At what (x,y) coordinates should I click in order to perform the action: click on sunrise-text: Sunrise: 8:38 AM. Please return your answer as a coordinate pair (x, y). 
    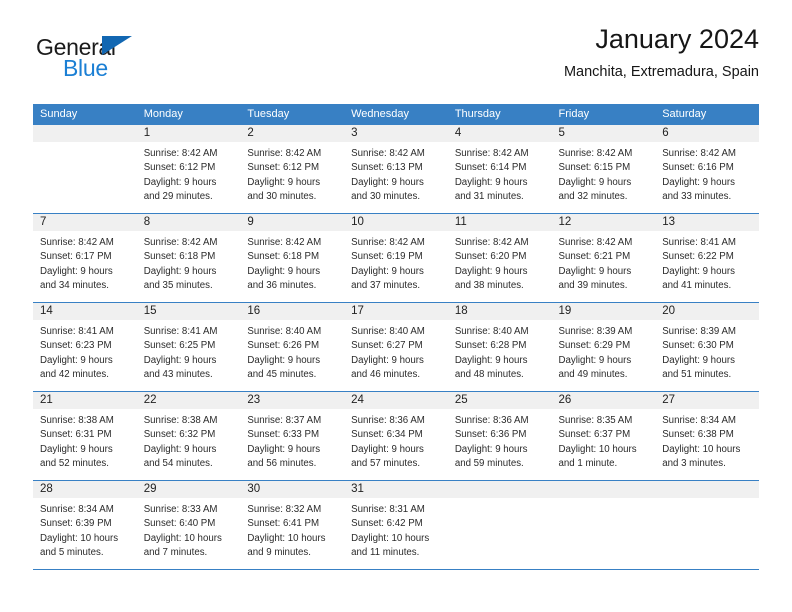
    Looking at the image, I should click on (180, 420).